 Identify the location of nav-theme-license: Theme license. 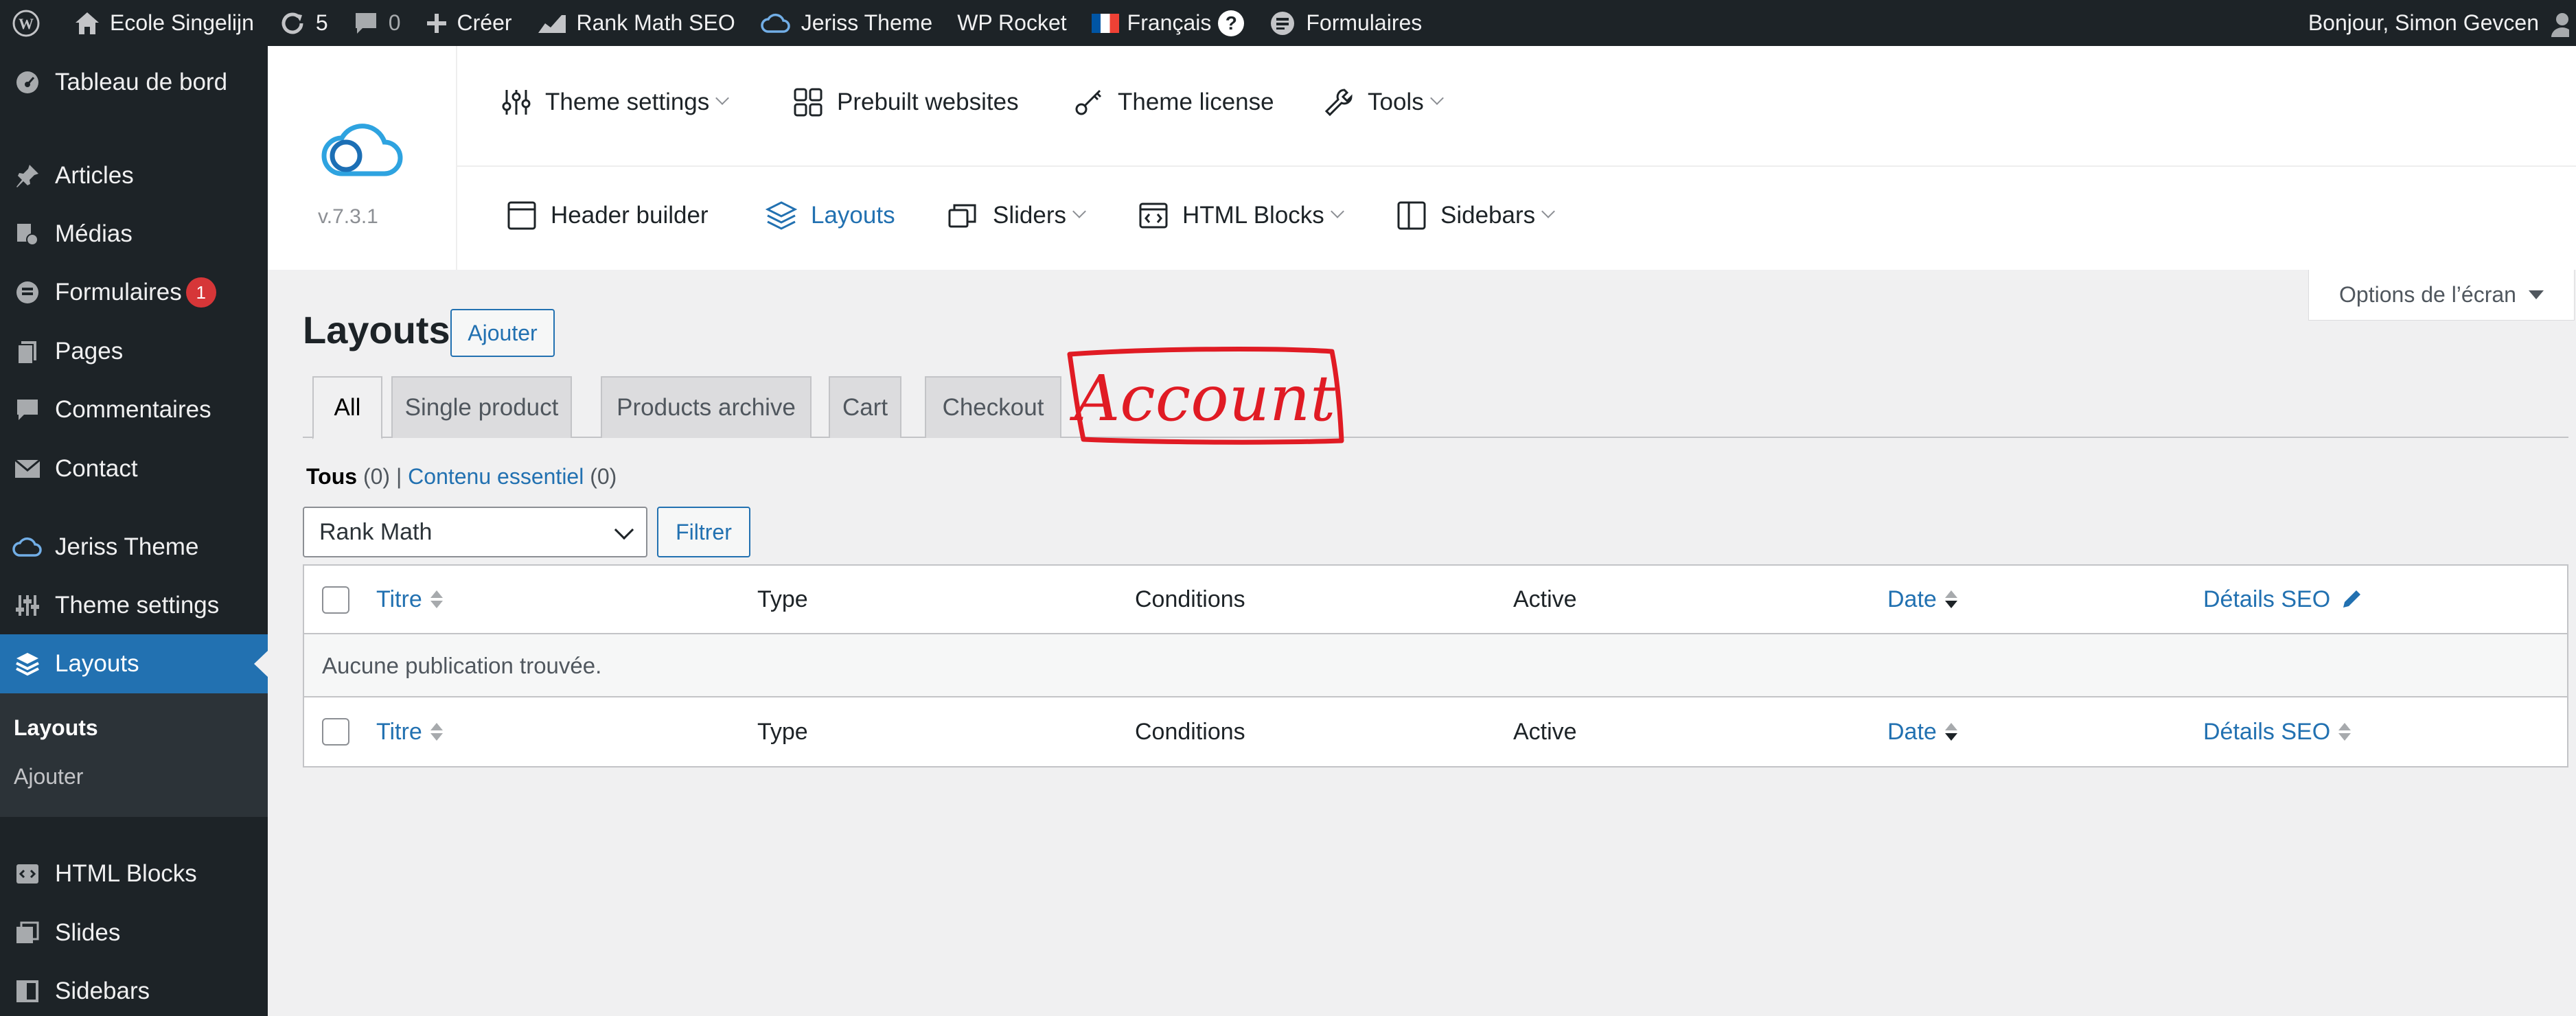
(1174, 102).